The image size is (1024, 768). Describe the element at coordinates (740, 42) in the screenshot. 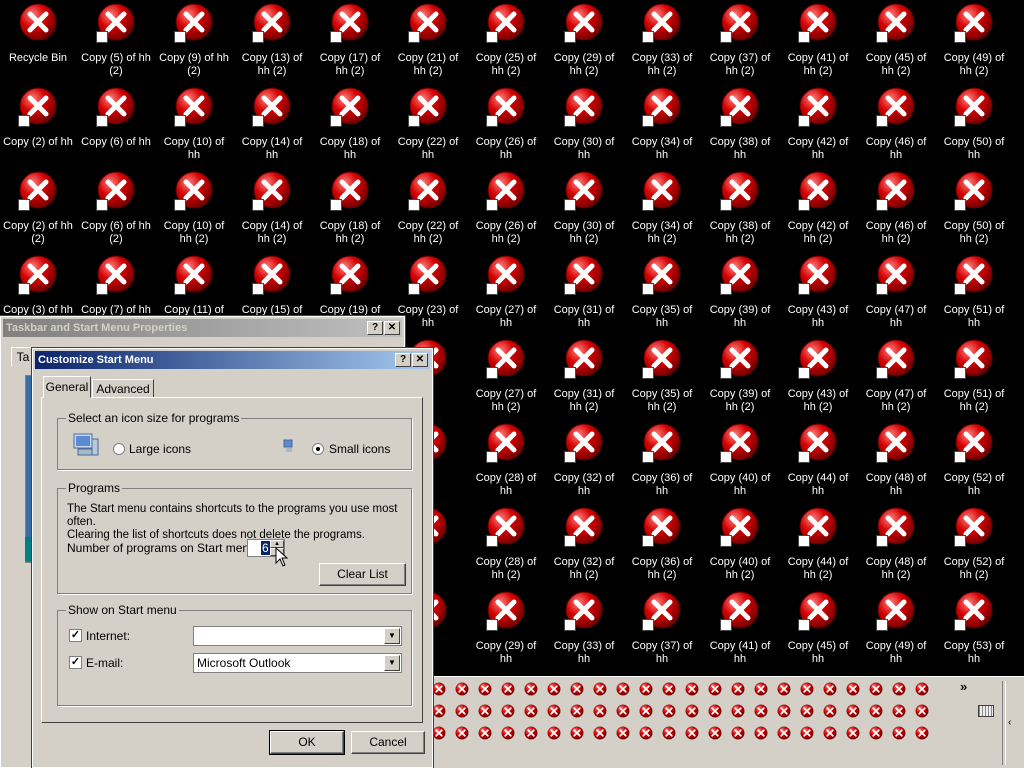

I see `desktop-shortcut: Copy (37) of hh (2)` at that location.